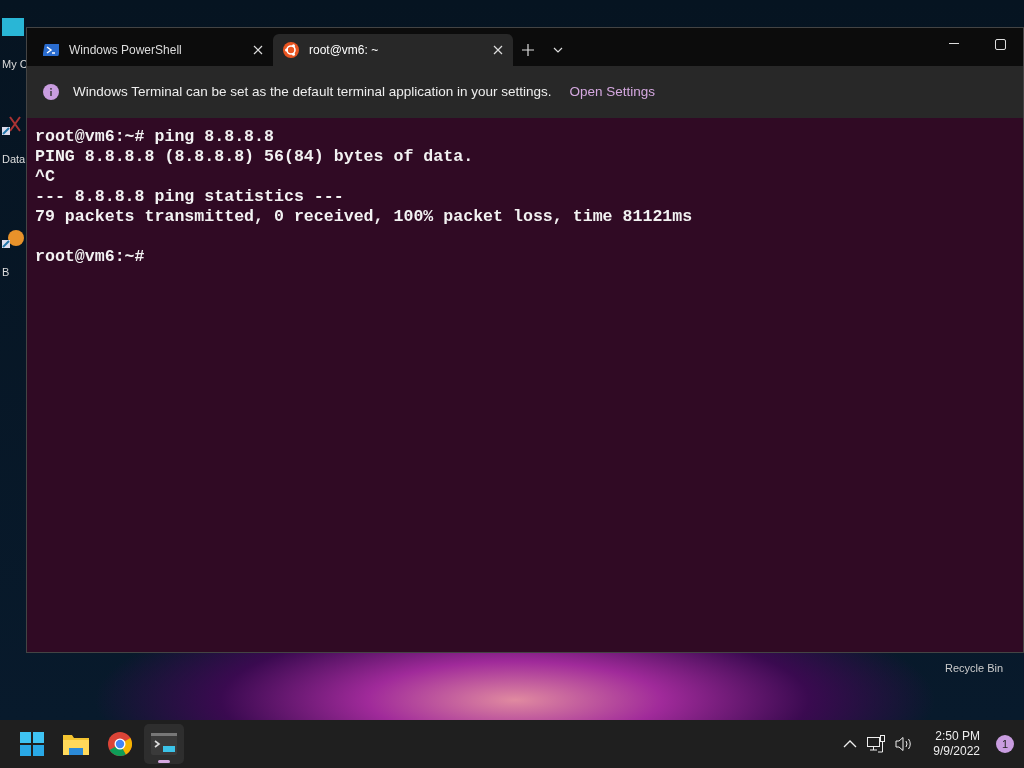 This screenshot has height=768, width=1024. What do you see at coordinates (13, 238) in the screenshot?
I see `shortcut-icon` at bounding box center [13, 238].